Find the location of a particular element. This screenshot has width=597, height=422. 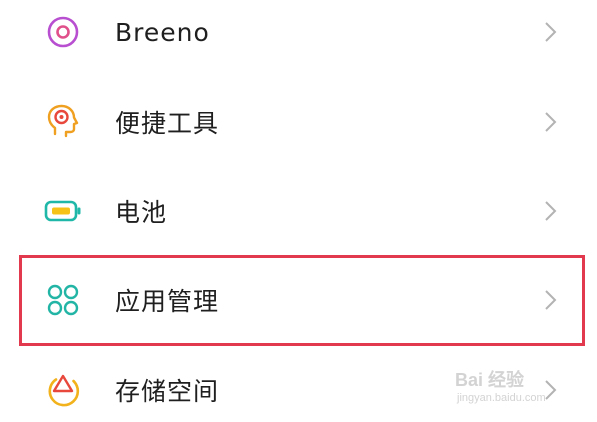

settings-item-label: 存储空间 is located at coordinates (167, 391).